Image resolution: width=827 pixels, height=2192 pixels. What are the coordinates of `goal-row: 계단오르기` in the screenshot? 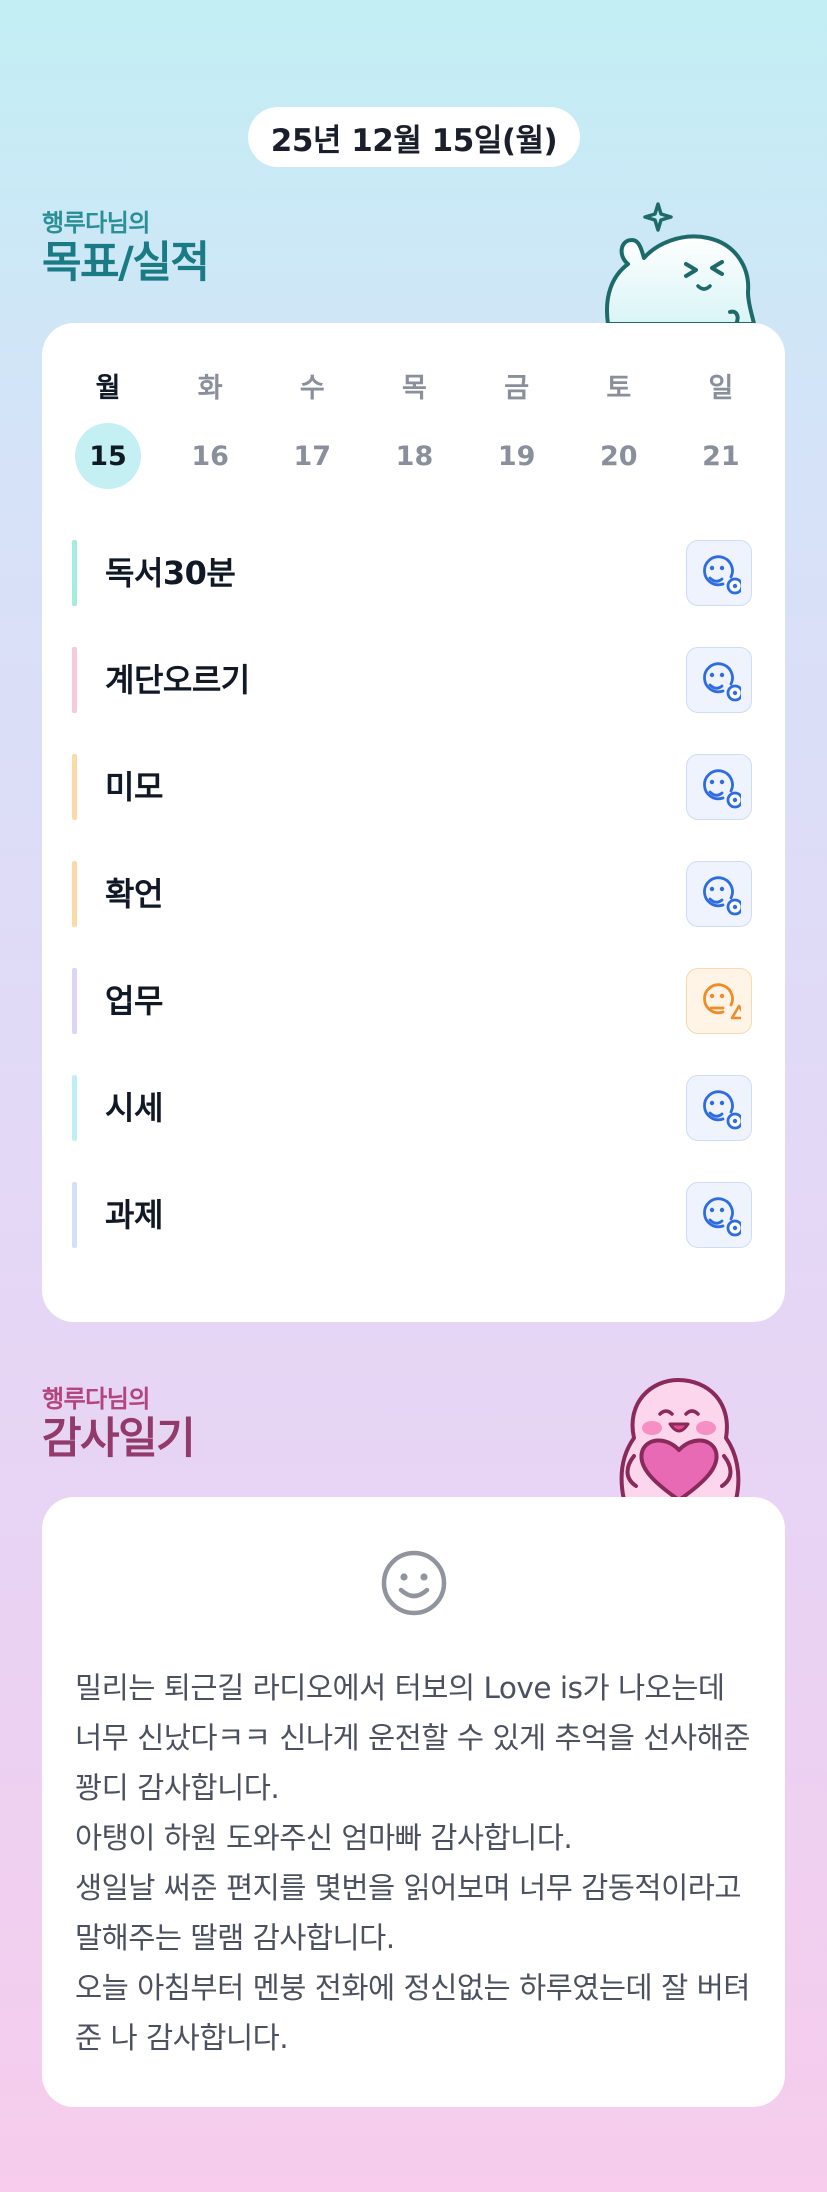 It's located at (412, 680).